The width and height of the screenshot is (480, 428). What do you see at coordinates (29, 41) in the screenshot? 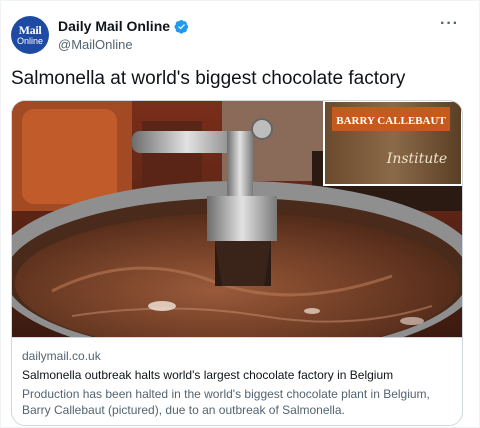
I see `avatar-text-online: Online` at bounding box center [29, 41].